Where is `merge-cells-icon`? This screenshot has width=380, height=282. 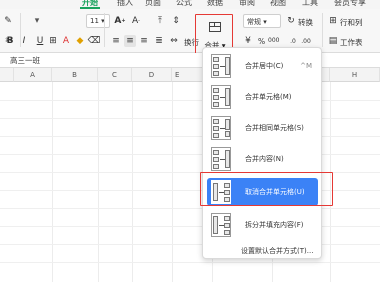
merge-cells-icon is located at coordinates (221, 97).